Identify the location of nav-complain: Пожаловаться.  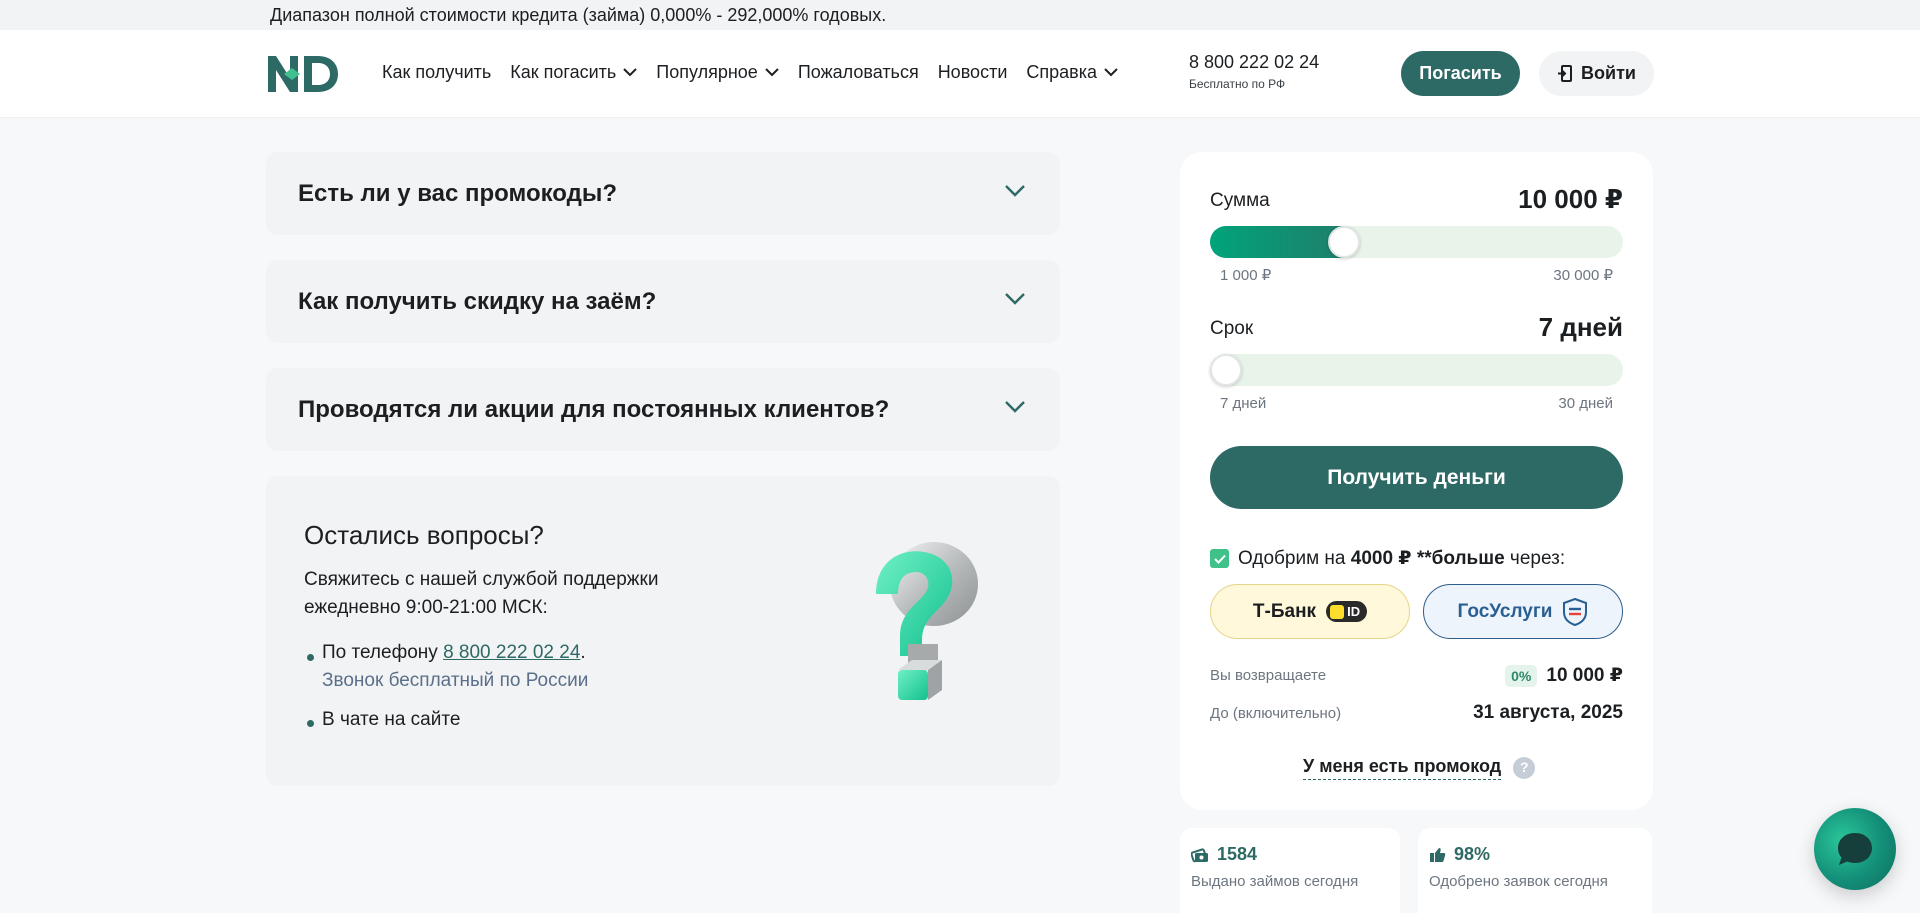
(858, 72).